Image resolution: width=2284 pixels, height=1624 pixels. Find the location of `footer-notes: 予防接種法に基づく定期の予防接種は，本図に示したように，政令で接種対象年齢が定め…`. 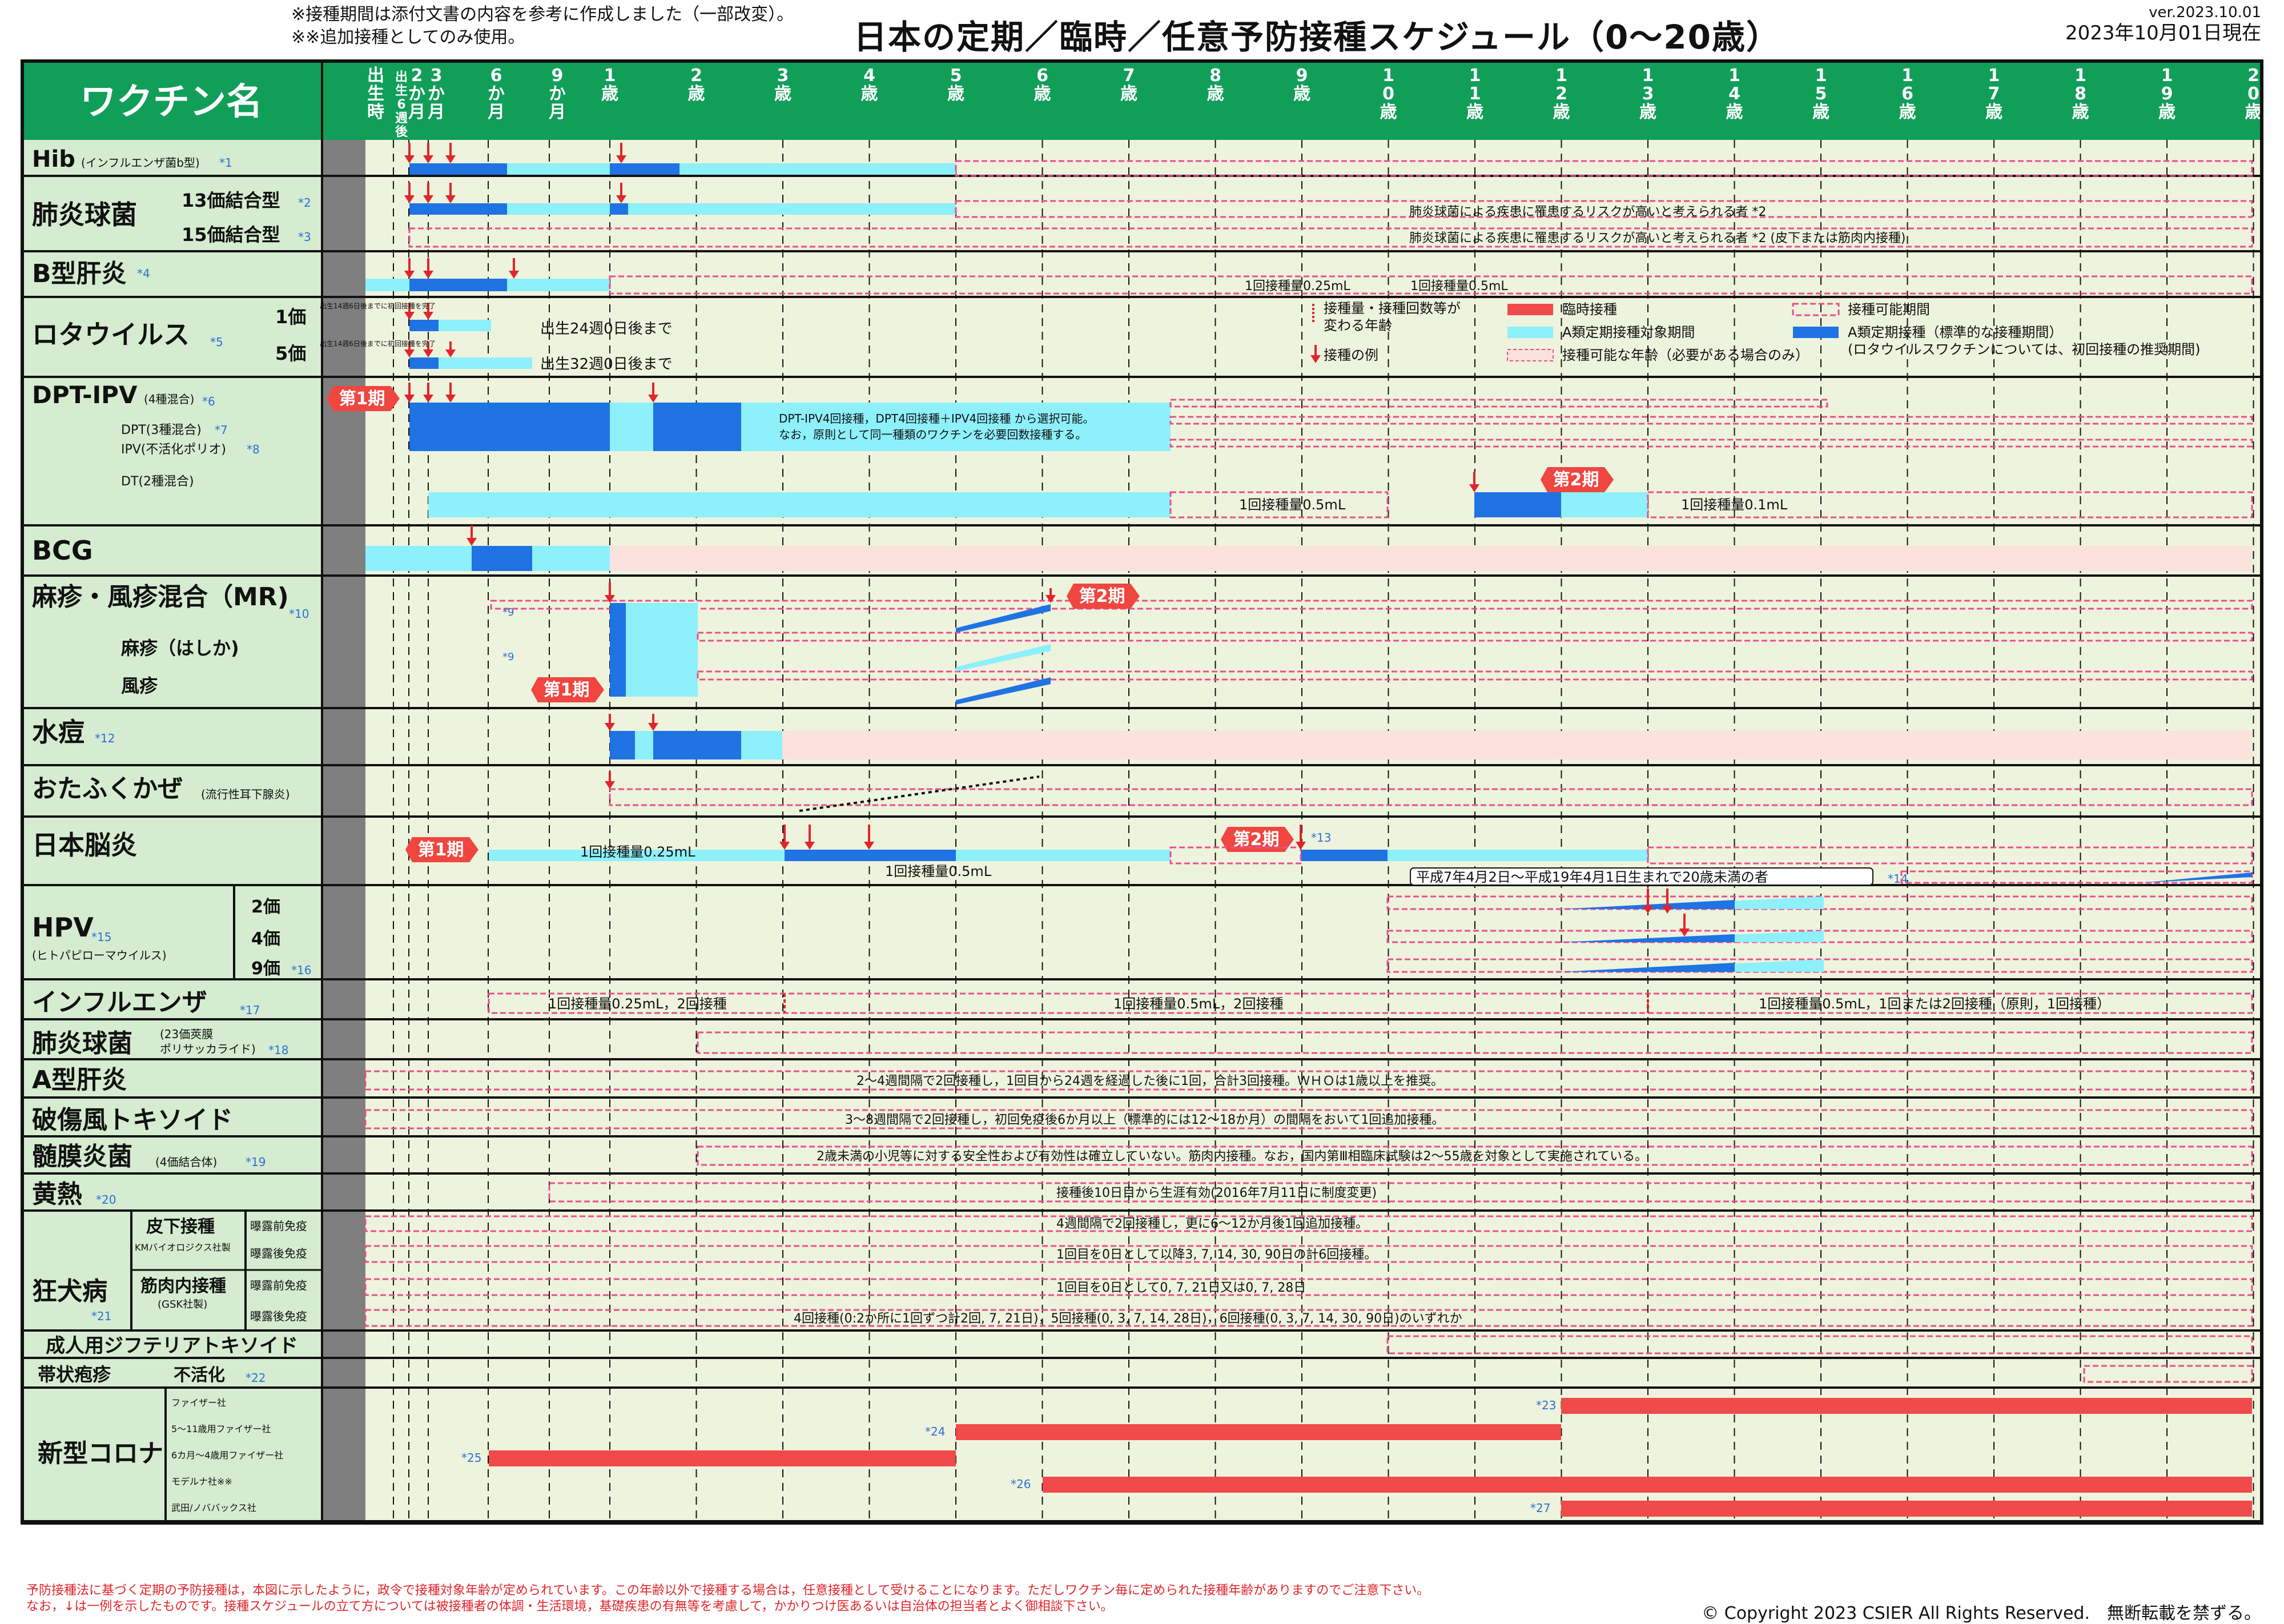

footer-notes: 予防接種法に基づく定期の予防接種は，本図に示したように，政令で接種対象年齢が定め… is located at coordinates (727, 1599).